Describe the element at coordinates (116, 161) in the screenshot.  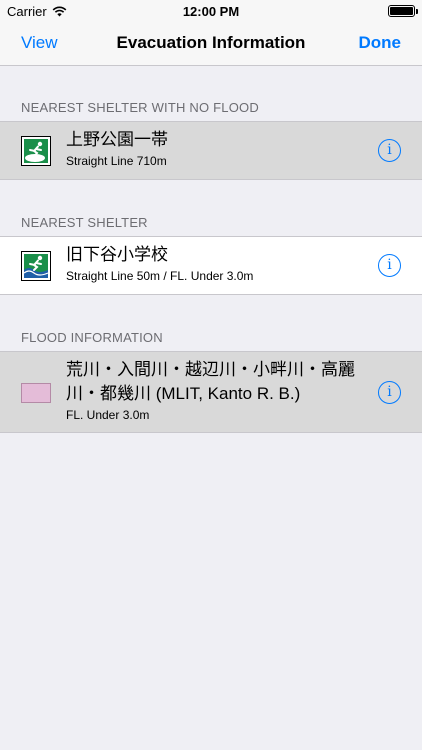
I see `shelter-distance: Straight Line 710m` at that location.